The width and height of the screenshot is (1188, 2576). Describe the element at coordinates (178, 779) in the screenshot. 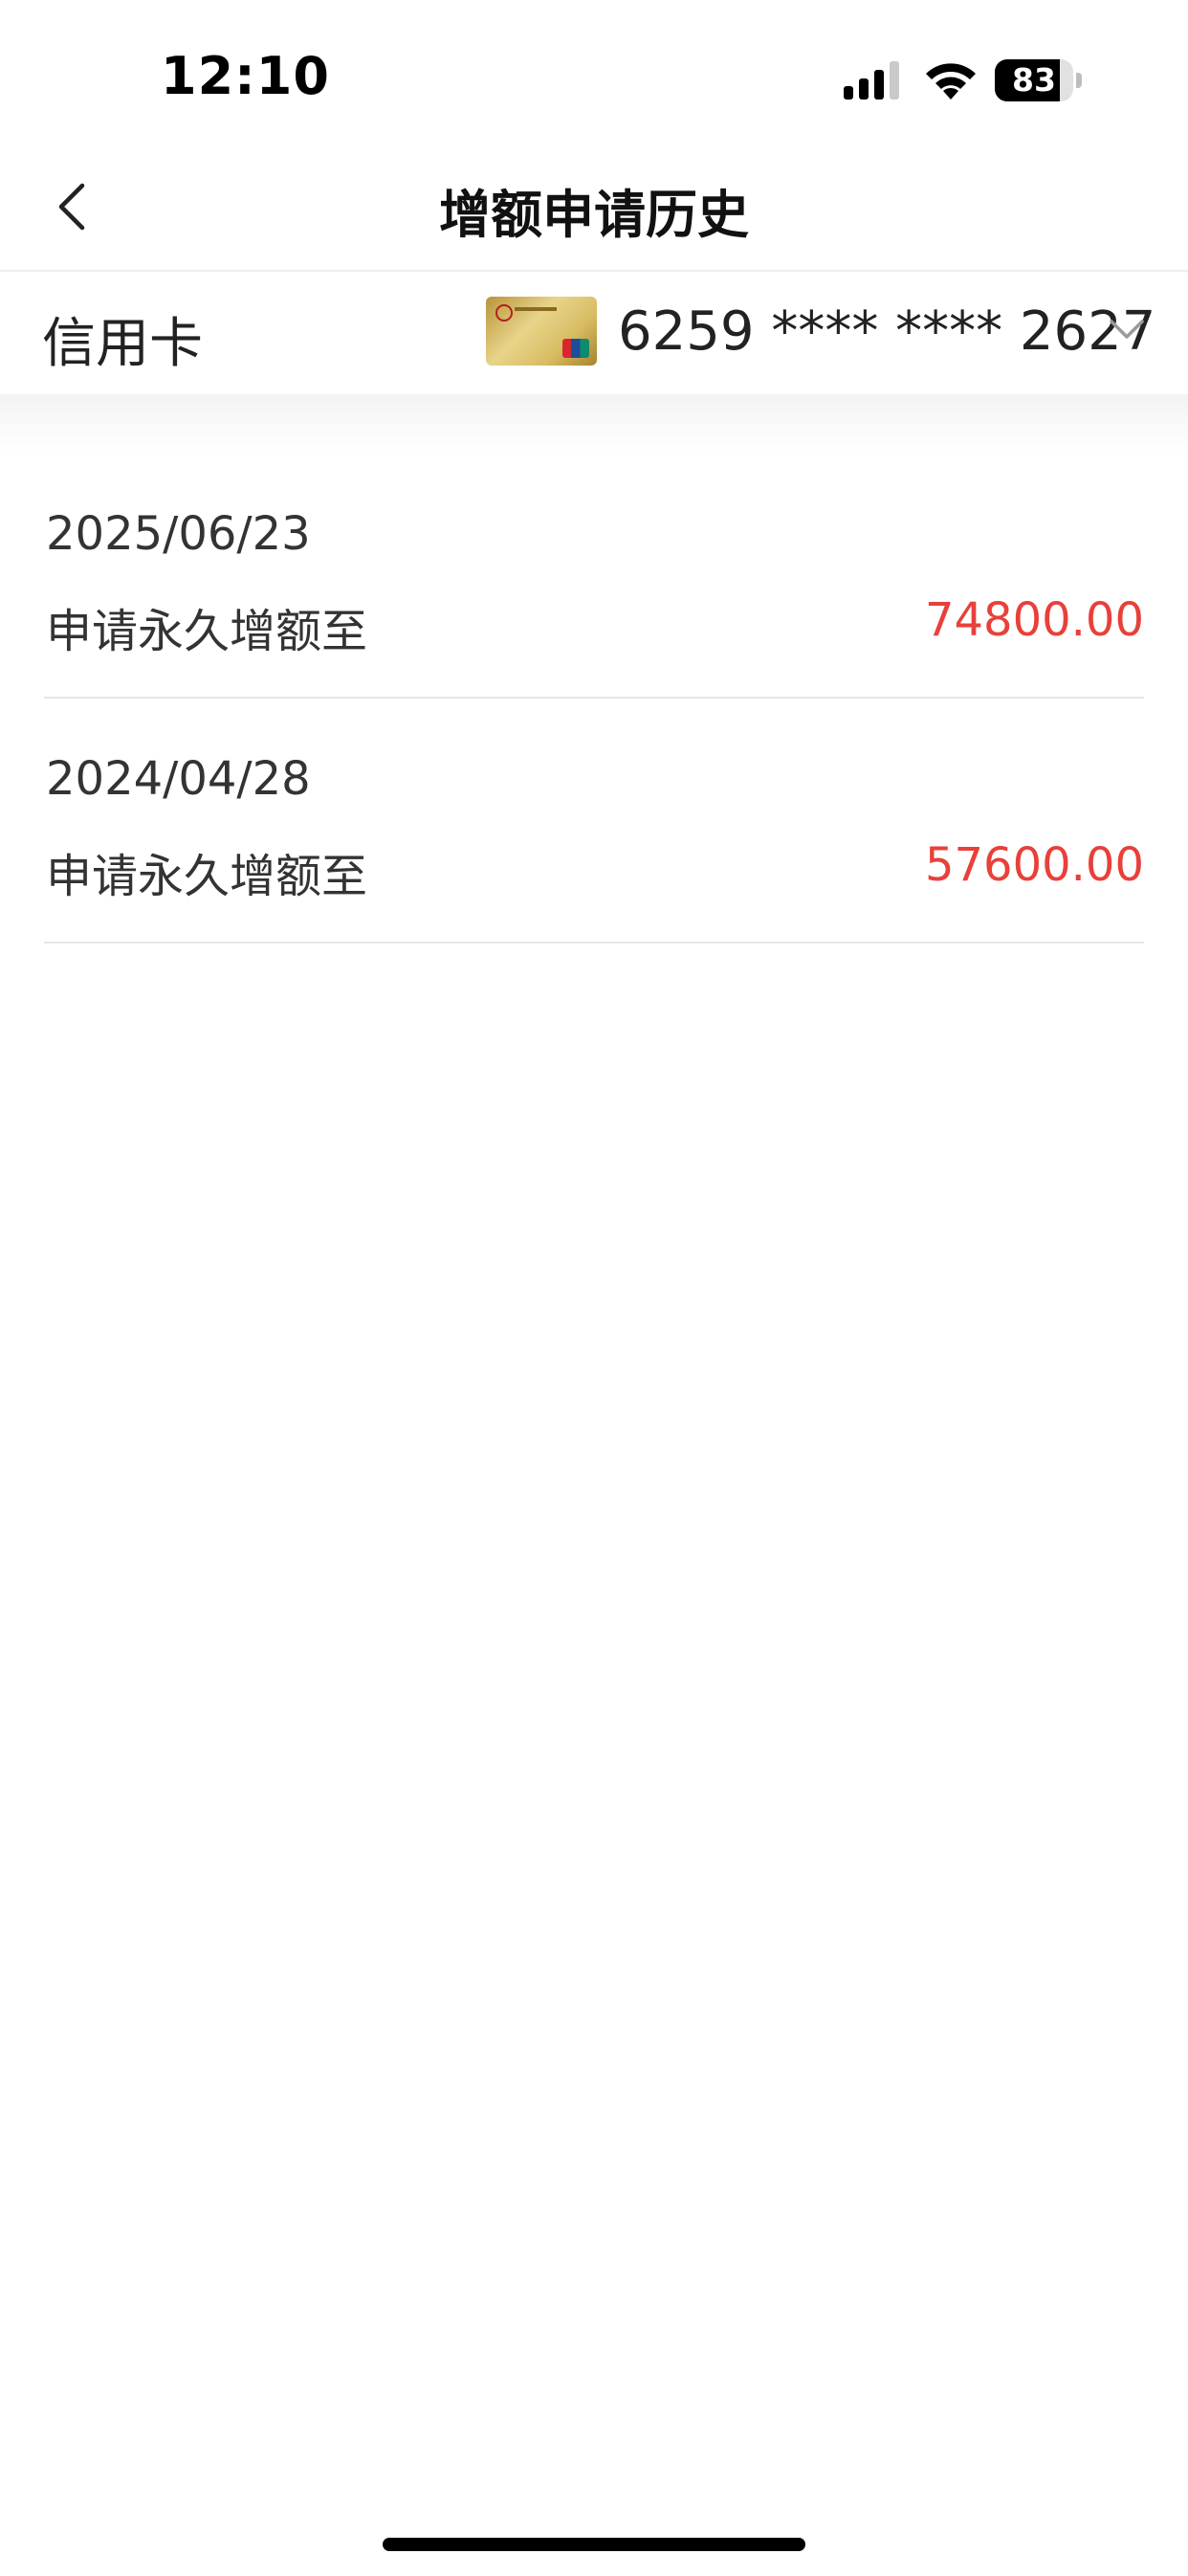

I see `history-date: 2024/04/28` at that location.